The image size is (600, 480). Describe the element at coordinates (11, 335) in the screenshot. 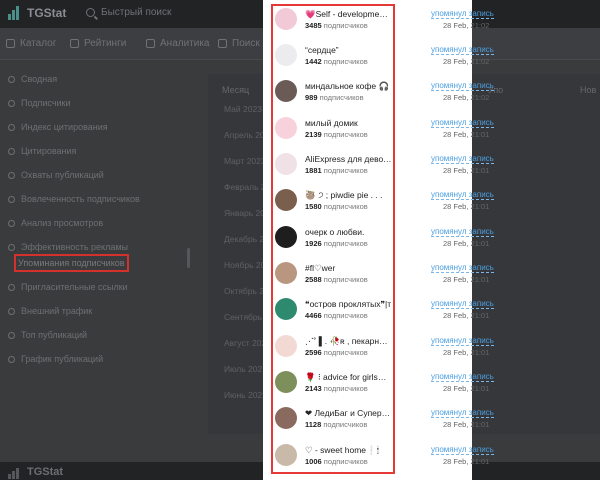

I see `top-posts-icon` at that location.